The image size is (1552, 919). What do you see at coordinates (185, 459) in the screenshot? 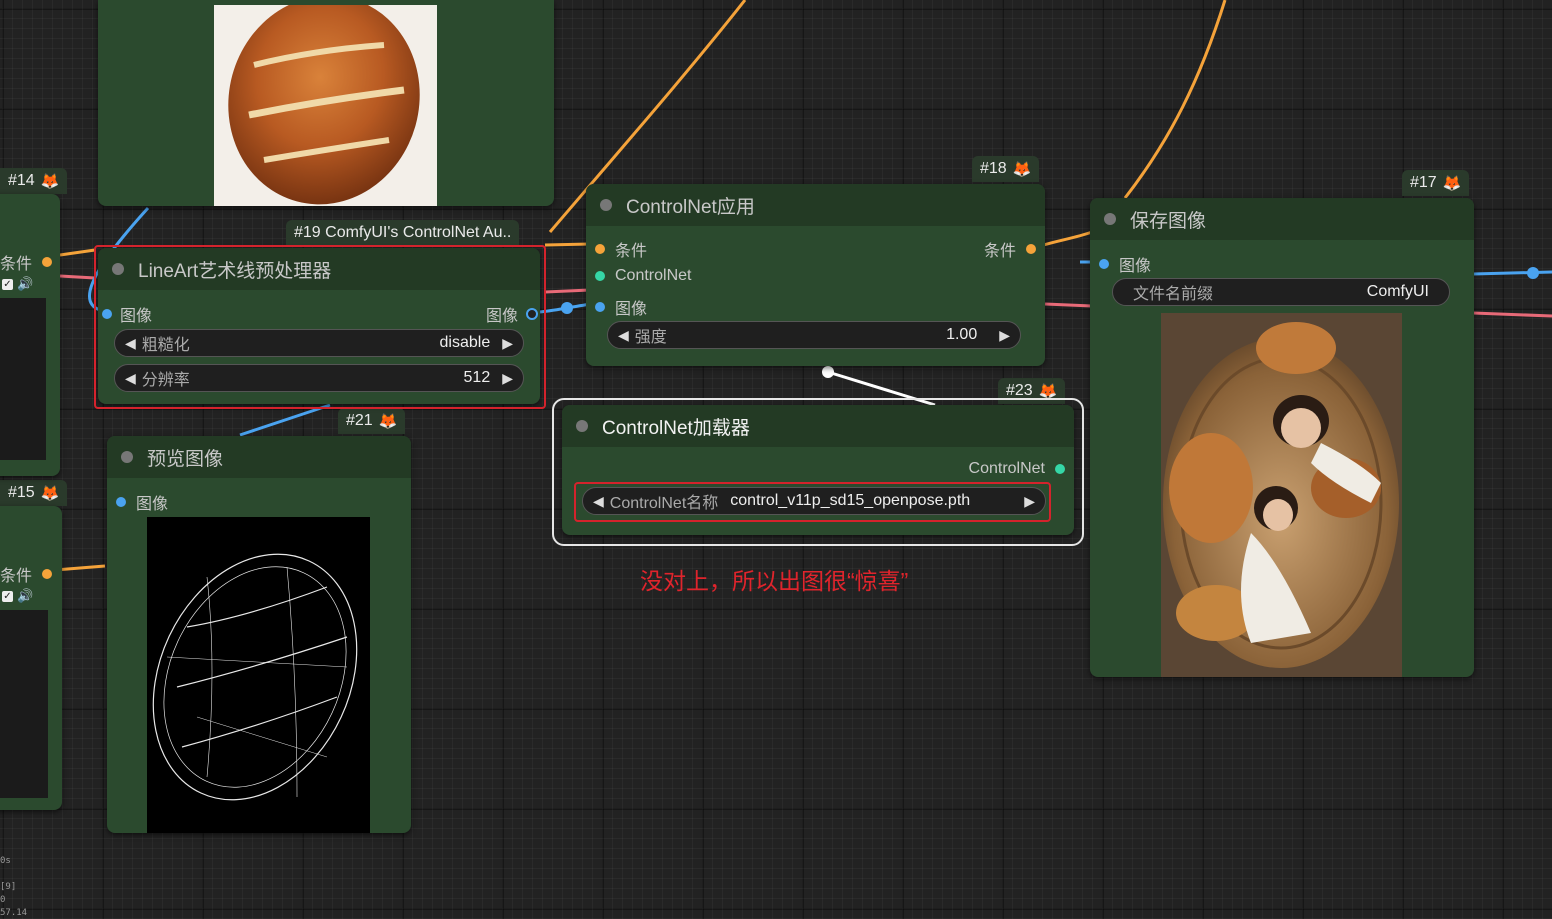
I see `node-21-title: 预览图像` at bounding box center [185, 459].